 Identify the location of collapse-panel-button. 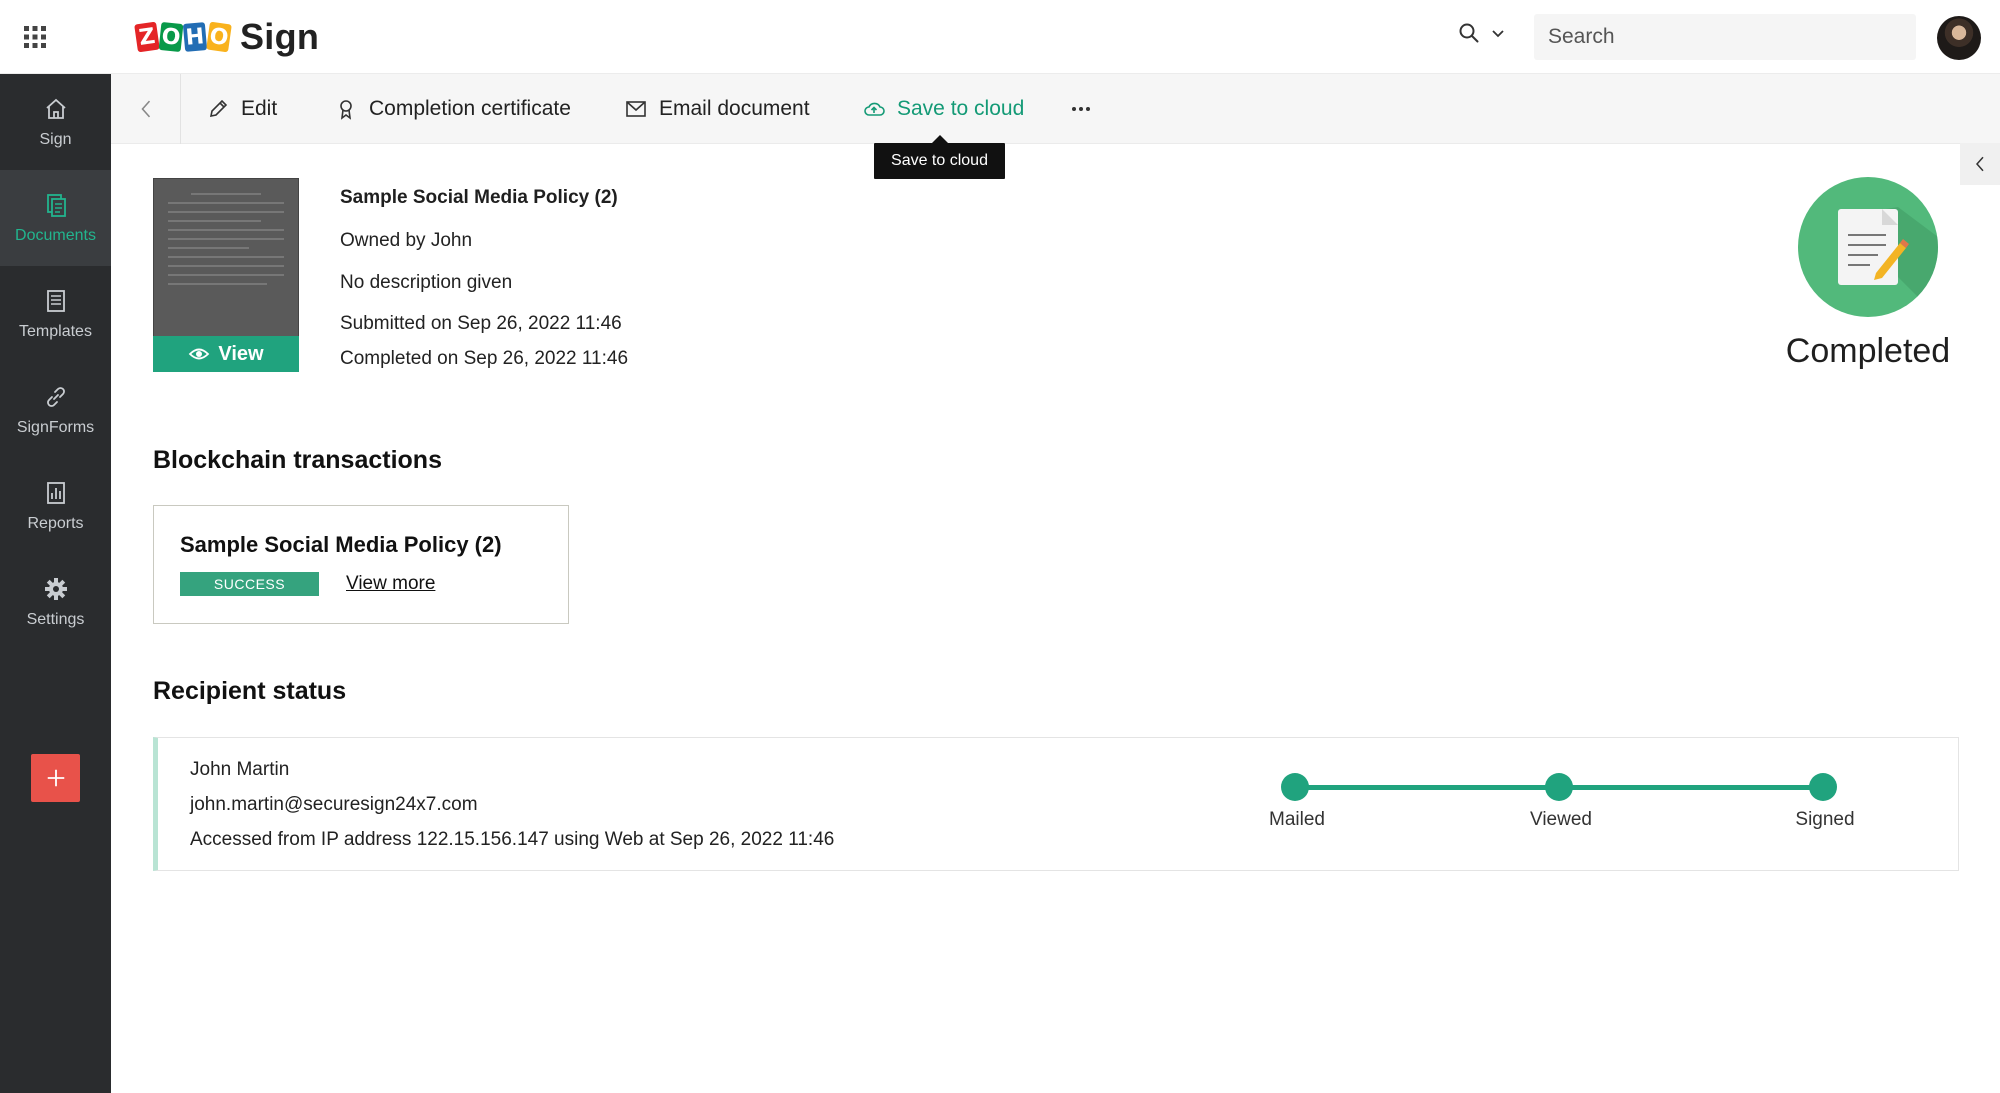
(1980, 164).